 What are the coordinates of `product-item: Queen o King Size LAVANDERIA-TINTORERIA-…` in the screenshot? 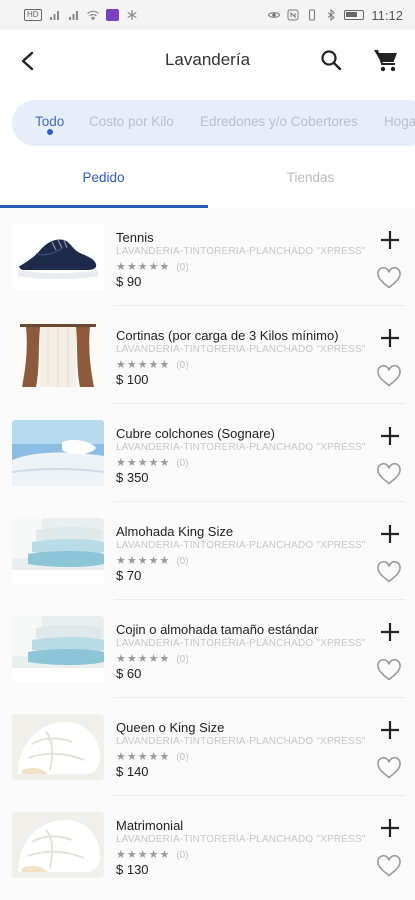 It's located at (207, 747).